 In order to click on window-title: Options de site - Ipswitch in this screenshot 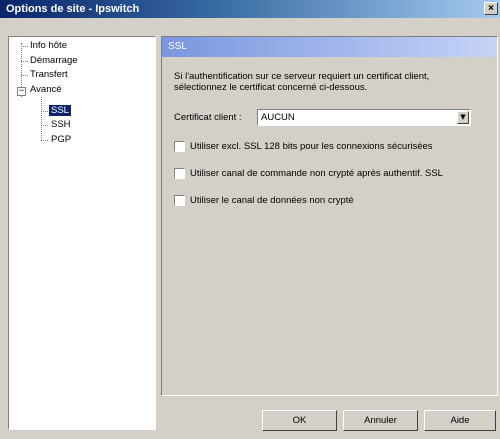, I will do `click(73, 9)`.